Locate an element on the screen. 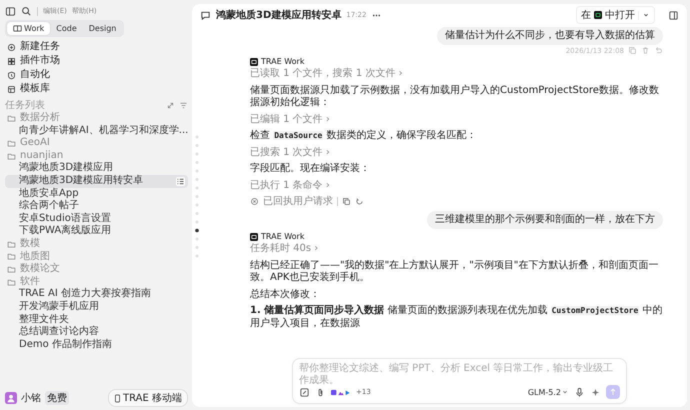 The image size is (690, 410). microphone-icon is located at coordinates (579, 392).